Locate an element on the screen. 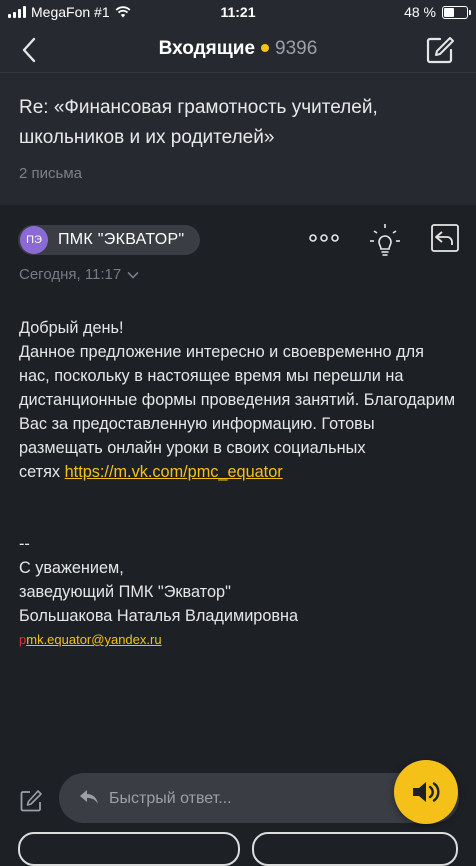 The image size is (476, 866). chevron-down-icon is located at coordinates (133, 275).